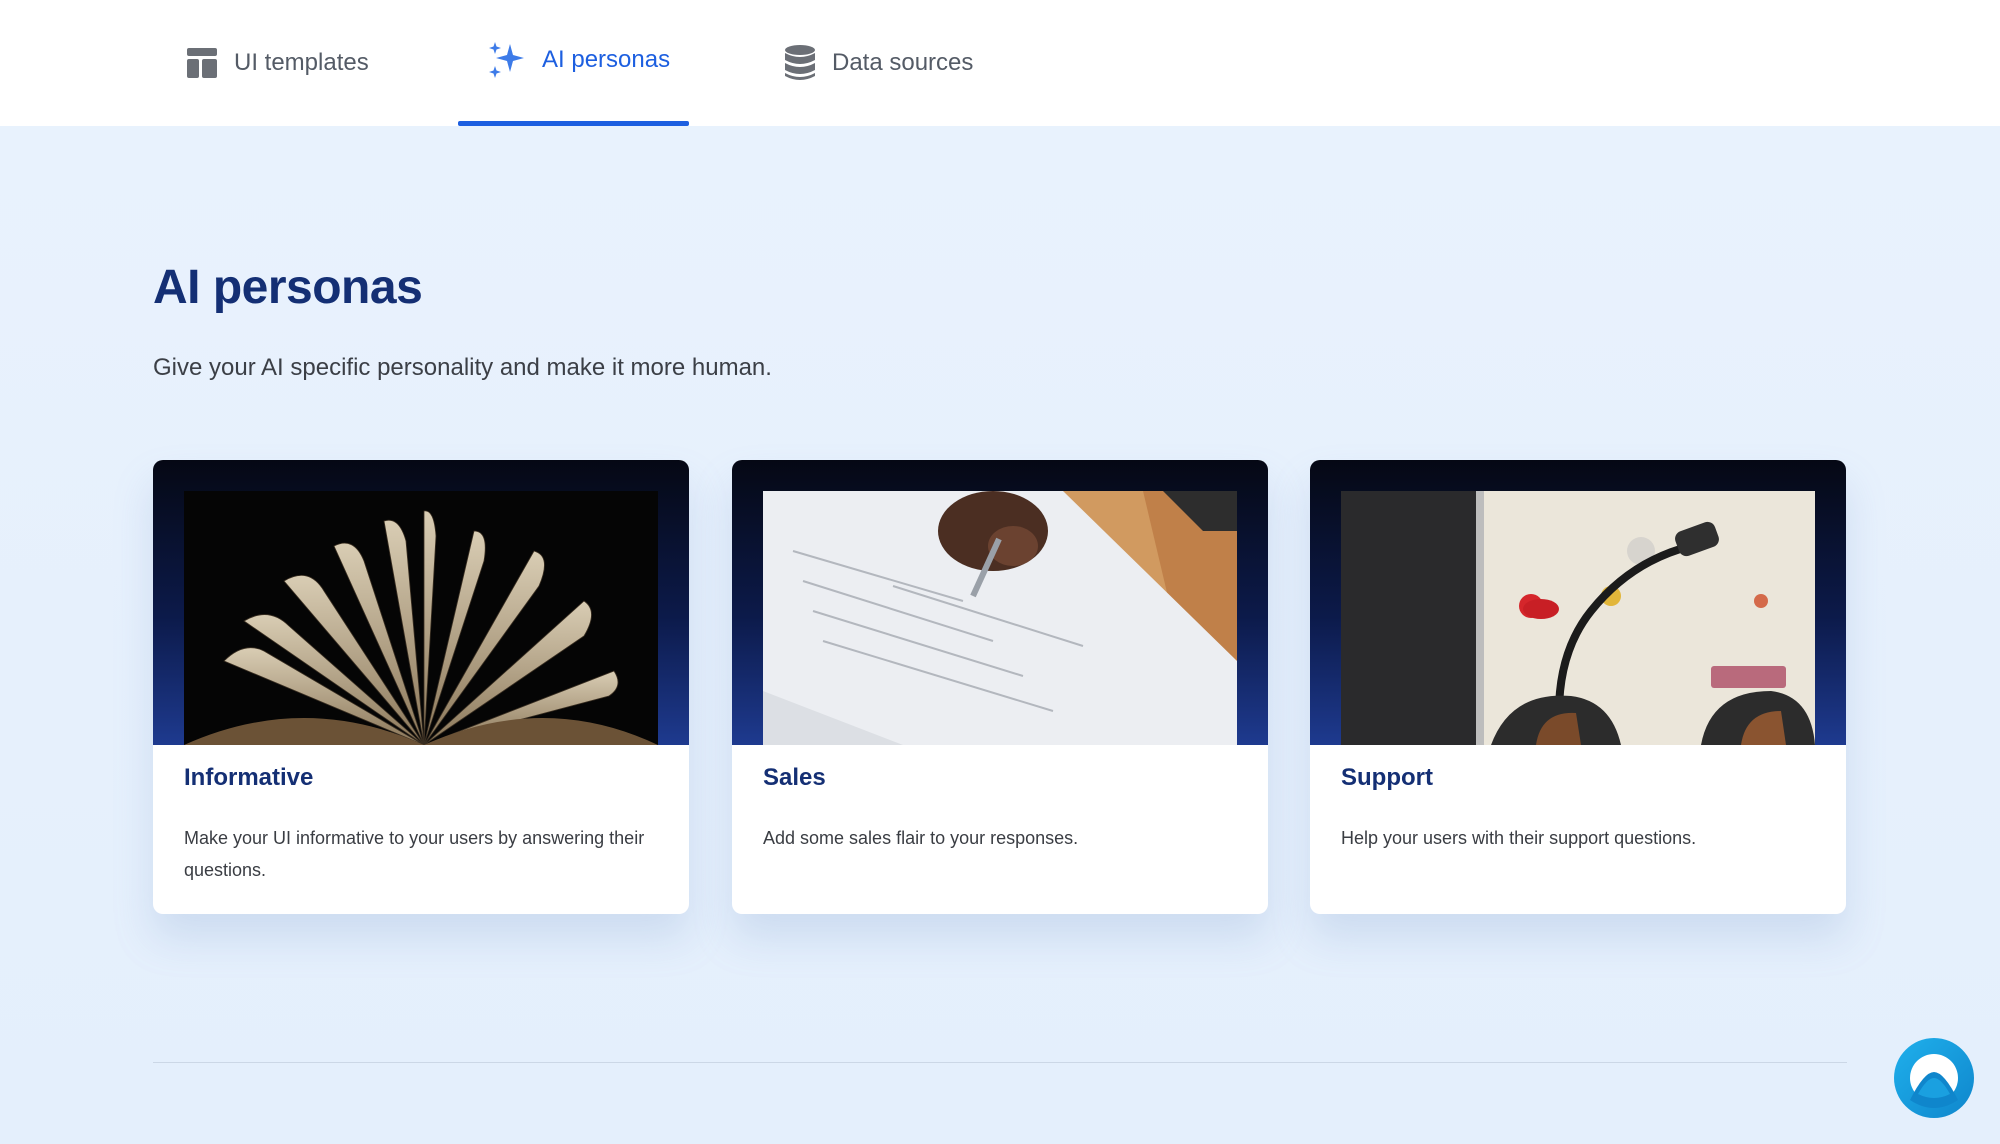  Describe the element at coordinates (249, 777) in the screenshot. I see `card-title: Informative` at that location.